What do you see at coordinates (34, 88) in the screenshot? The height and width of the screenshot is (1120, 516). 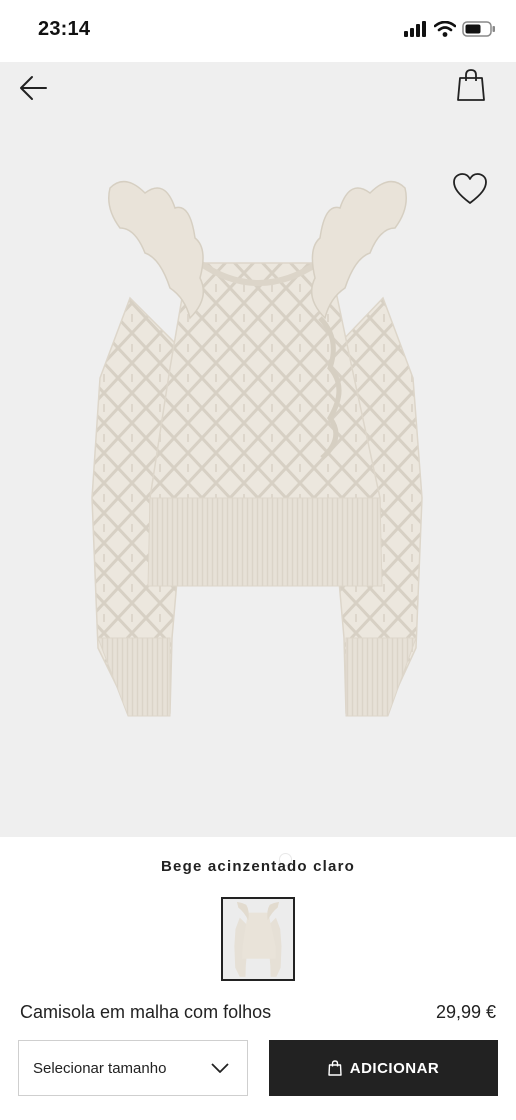 I see `arrow-left-icon` at bounding box center [34, 88].